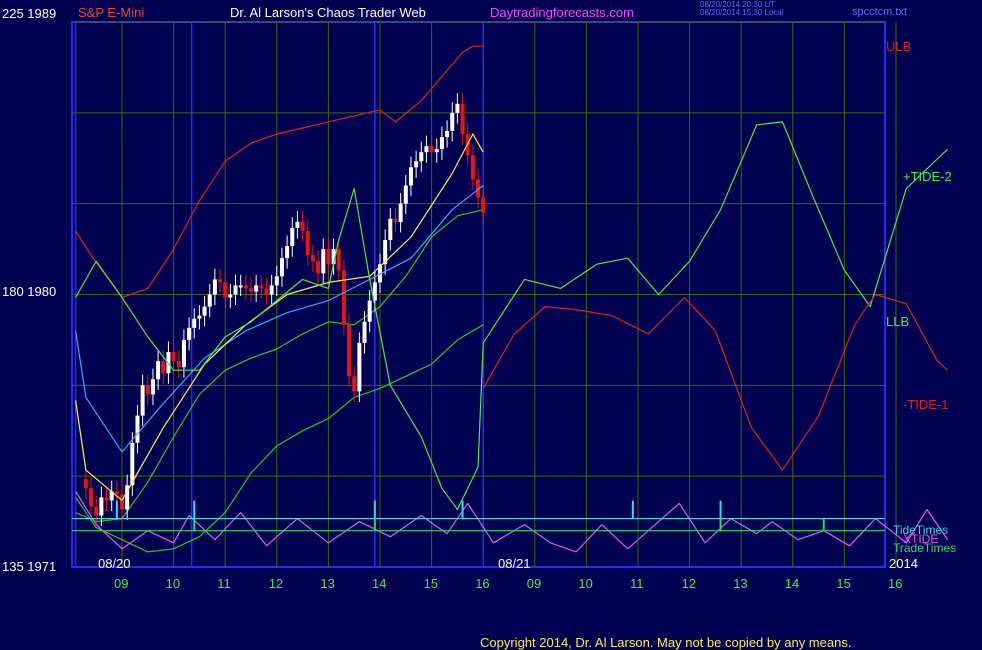 This screenshot has width=982, height=650. I want to click on tide-plus-label: +TIDE-2, so click(927, 176).